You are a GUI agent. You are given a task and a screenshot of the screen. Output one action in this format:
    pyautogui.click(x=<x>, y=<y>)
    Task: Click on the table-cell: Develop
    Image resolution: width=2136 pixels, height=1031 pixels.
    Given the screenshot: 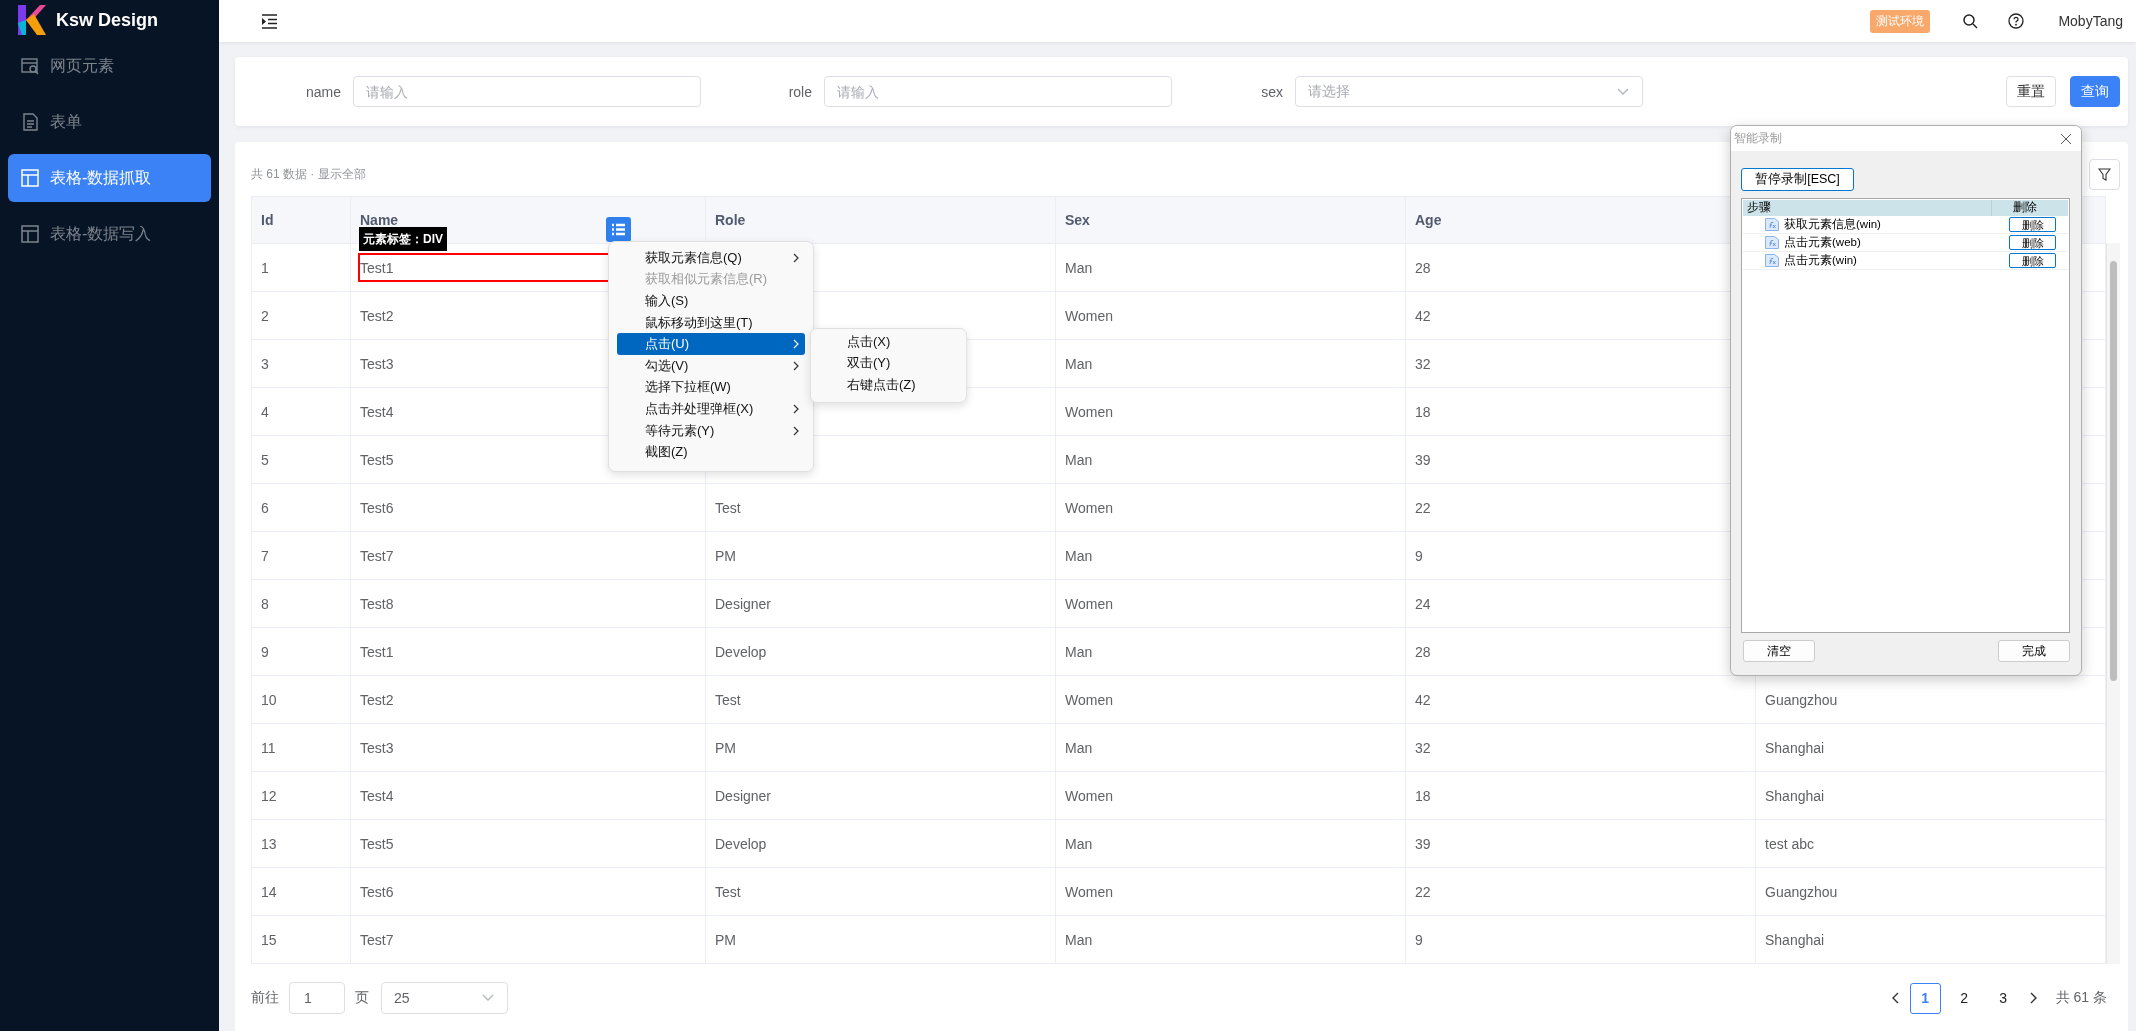 What is the action you would take?
    pyautogui.click(x=880, y=651)
    